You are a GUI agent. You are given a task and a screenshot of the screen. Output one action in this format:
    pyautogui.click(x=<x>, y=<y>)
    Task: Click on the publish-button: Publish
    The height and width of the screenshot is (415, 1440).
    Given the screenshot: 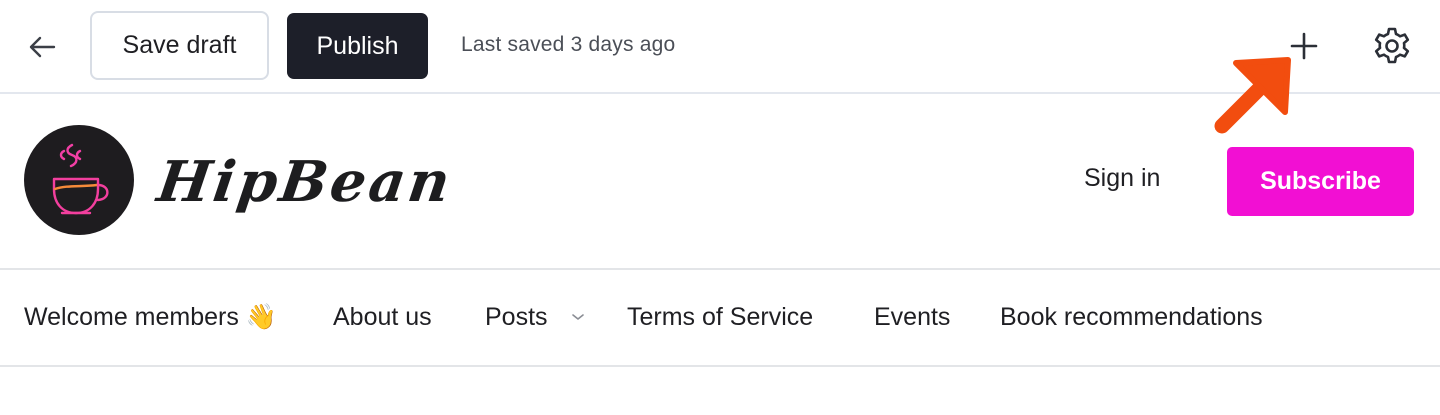 What is the action you would take?
    pyautogui.click(x=357, y=46)
    